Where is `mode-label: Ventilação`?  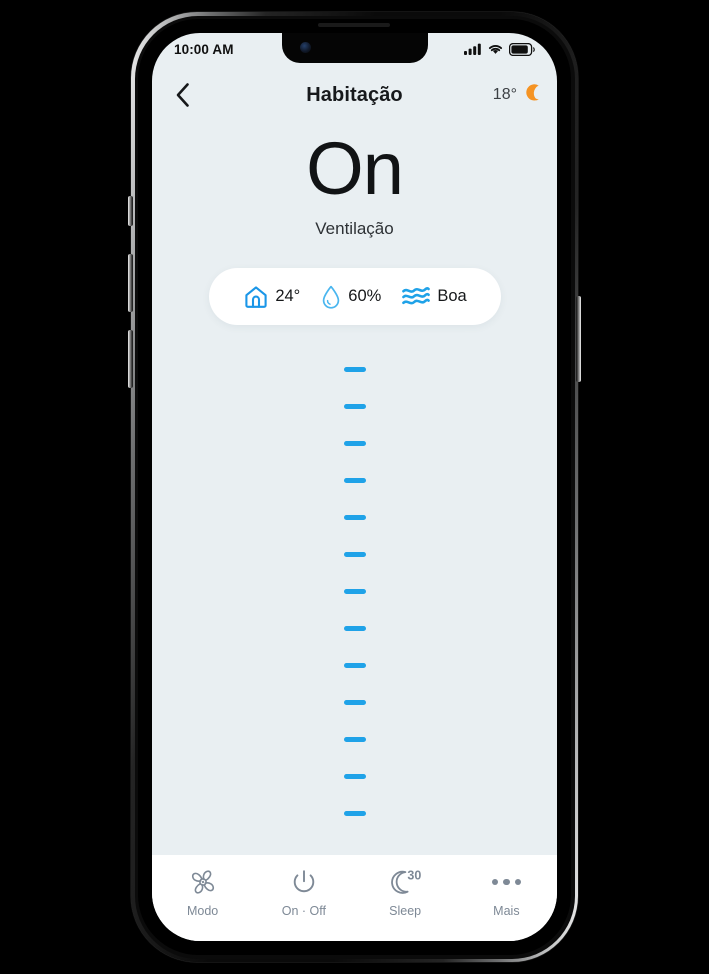
mode-label: Ventilação is located at coordinates (354, 228).